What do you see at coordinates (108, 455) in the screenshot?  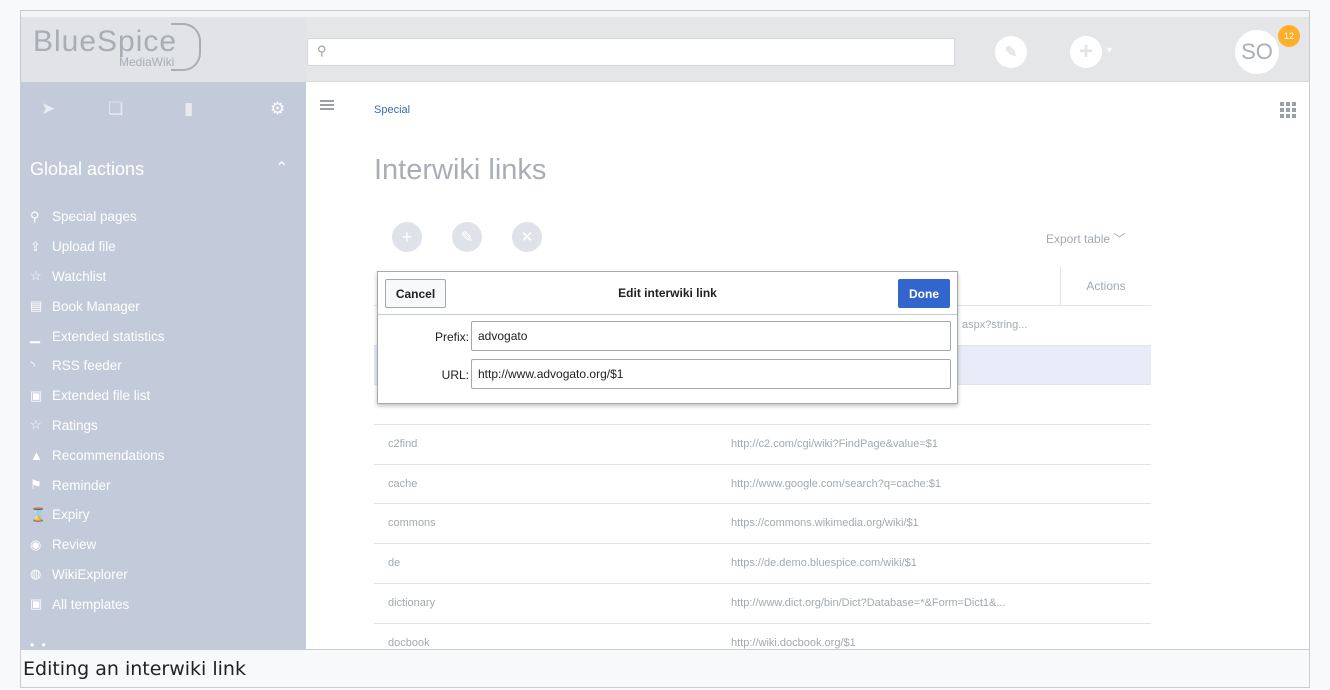 I see `sidebar-item-label: Recommendations` at bounding box center [108, 455].